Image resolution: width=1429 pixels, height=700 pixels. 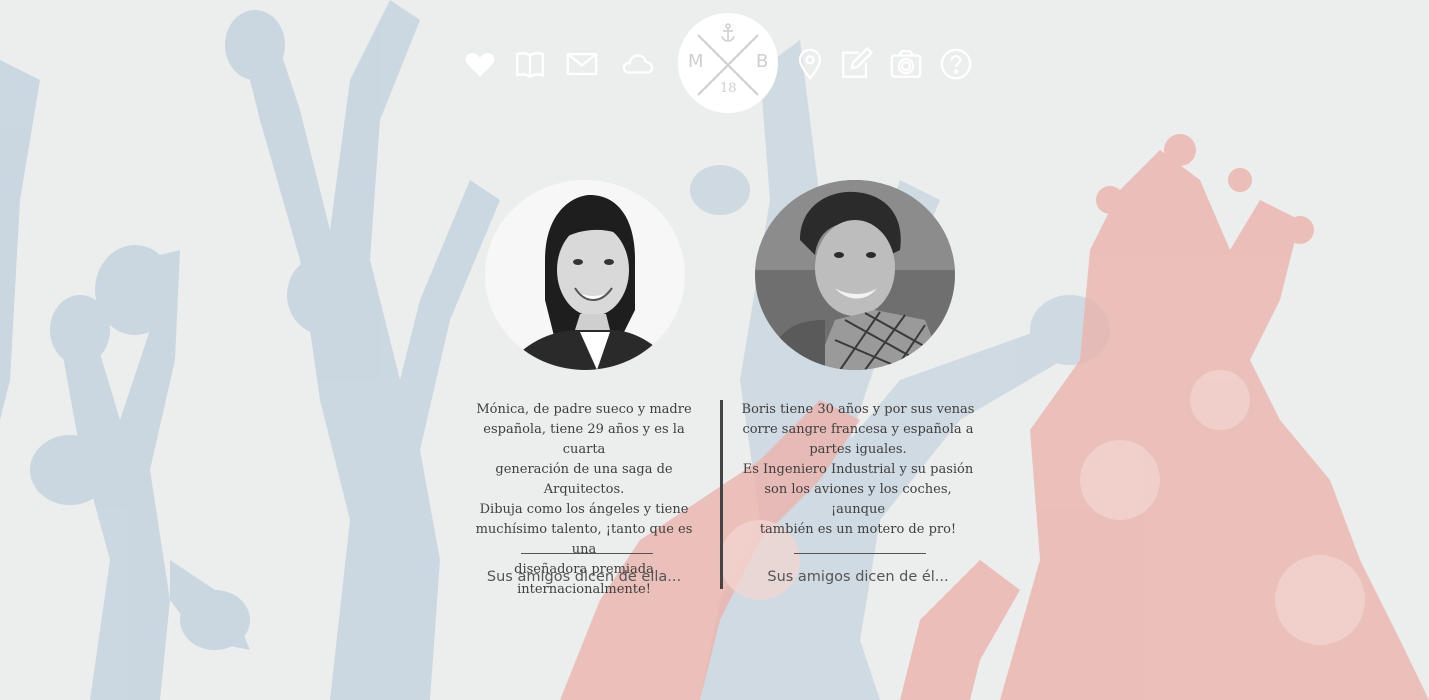 I want to click on question-icon, so click(x=956, y=64).